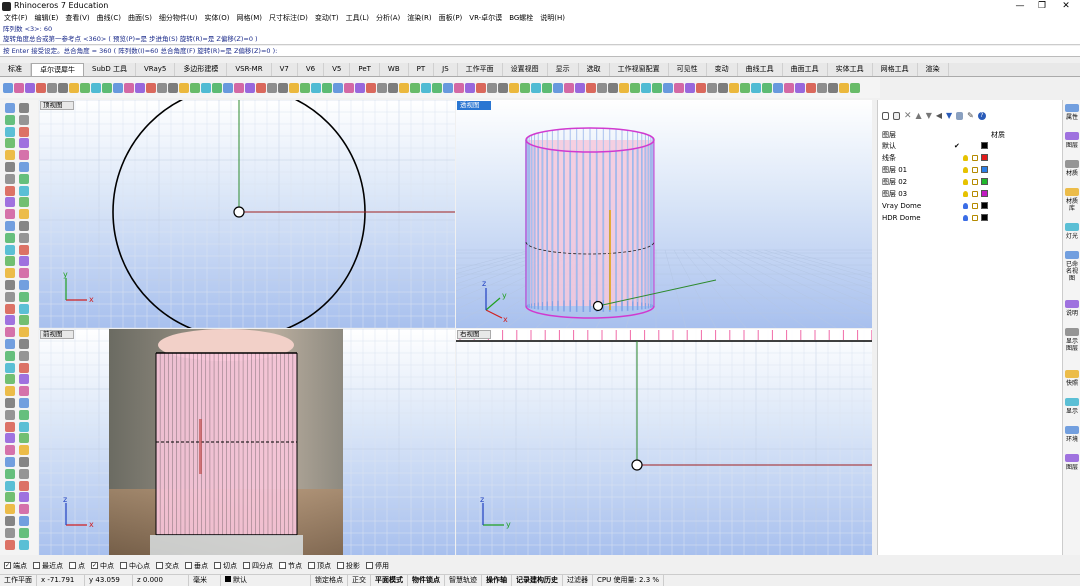  What do you see at coordinates (1042, 6) in the screenshot?
I see `maximize-button: ❐` at bounding box center [1042, 6].